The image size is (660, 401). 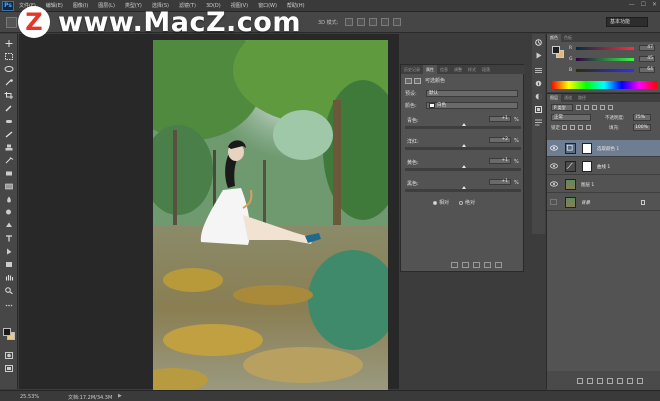 What do you see at coordinates (538, 55) in the screenshot?
I see `actions-panel-icon` at bounding box center [538, 55].